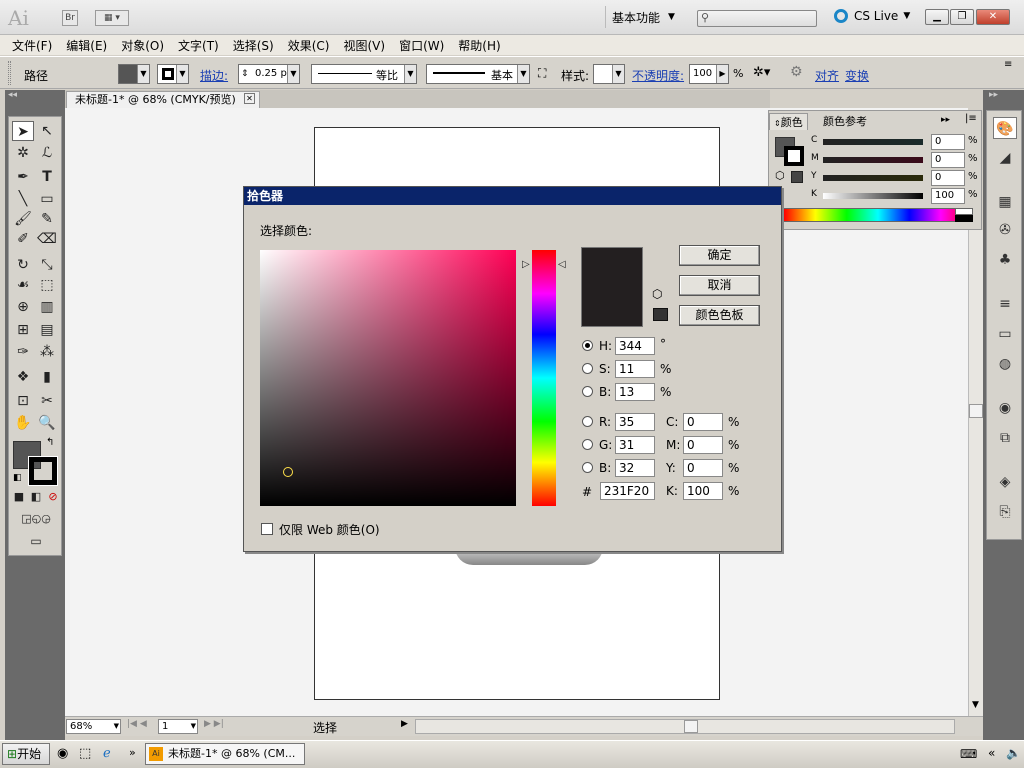  I want to click on pencil-tool-icon: ✎, so click(47, 219).